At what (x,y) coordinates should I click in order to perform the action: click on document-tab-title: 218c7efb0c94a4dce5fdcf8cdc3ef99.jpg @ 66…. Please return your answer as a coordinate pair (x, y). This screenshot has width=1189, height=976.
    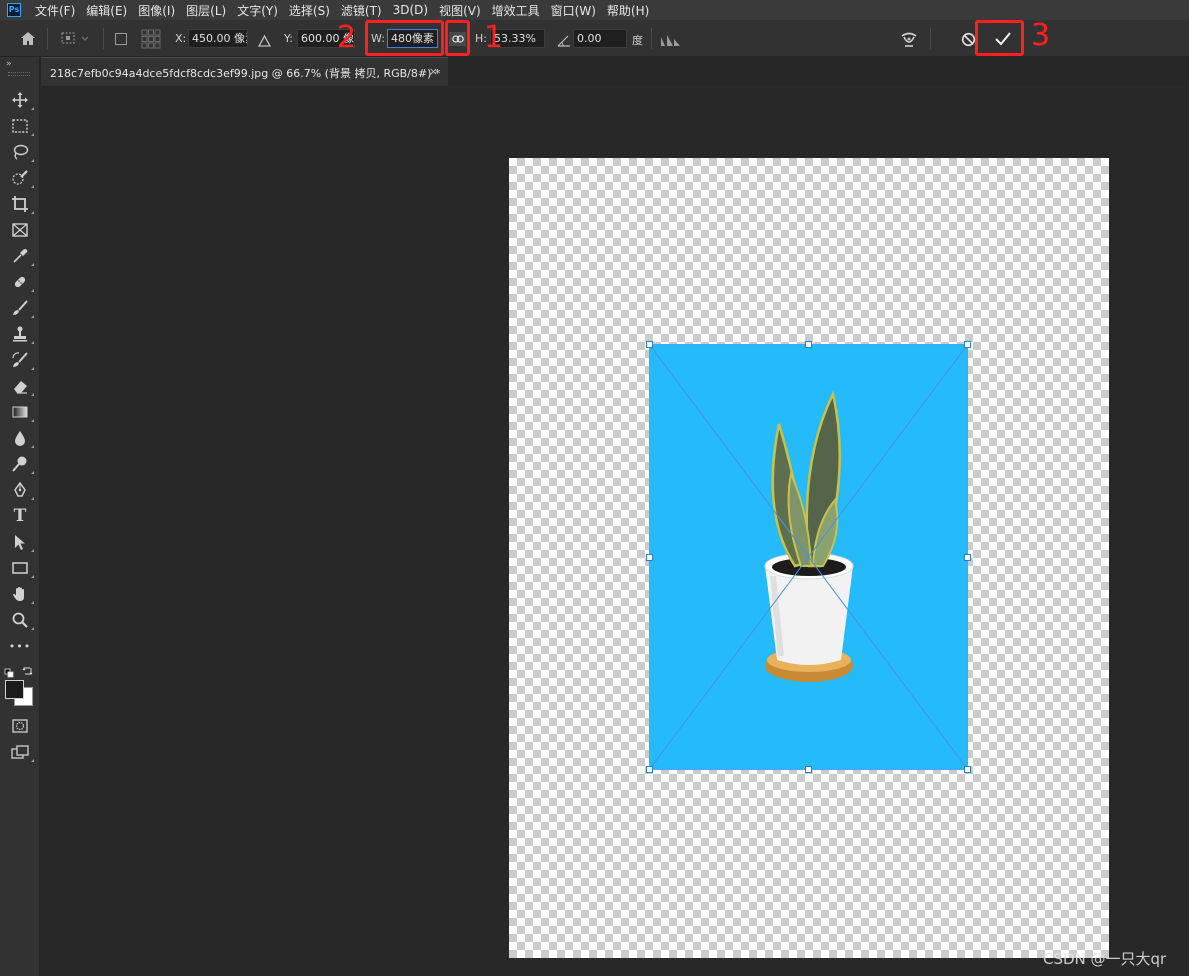
    Looking at the image, I should click on (245, 73).